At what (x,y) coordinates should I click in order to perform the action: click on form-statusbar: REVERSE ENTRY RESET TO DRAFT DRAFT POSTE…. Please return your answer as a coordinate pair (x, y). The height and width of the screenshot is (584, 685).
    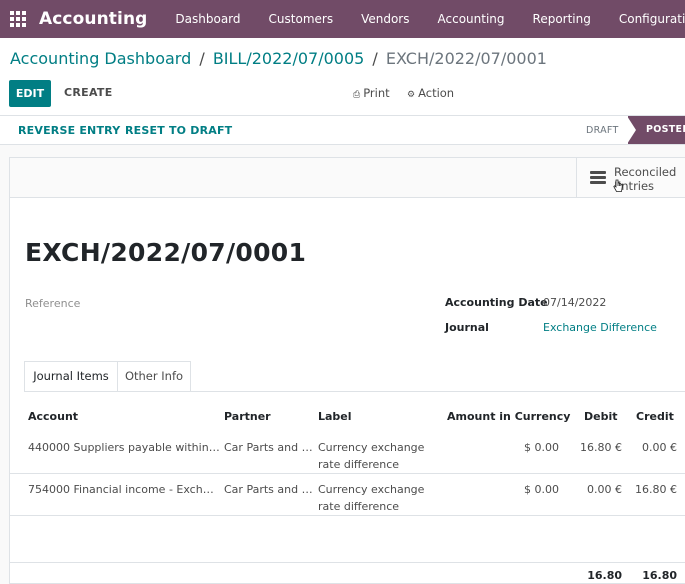
    Looking at the image, I should click on (342, 130).